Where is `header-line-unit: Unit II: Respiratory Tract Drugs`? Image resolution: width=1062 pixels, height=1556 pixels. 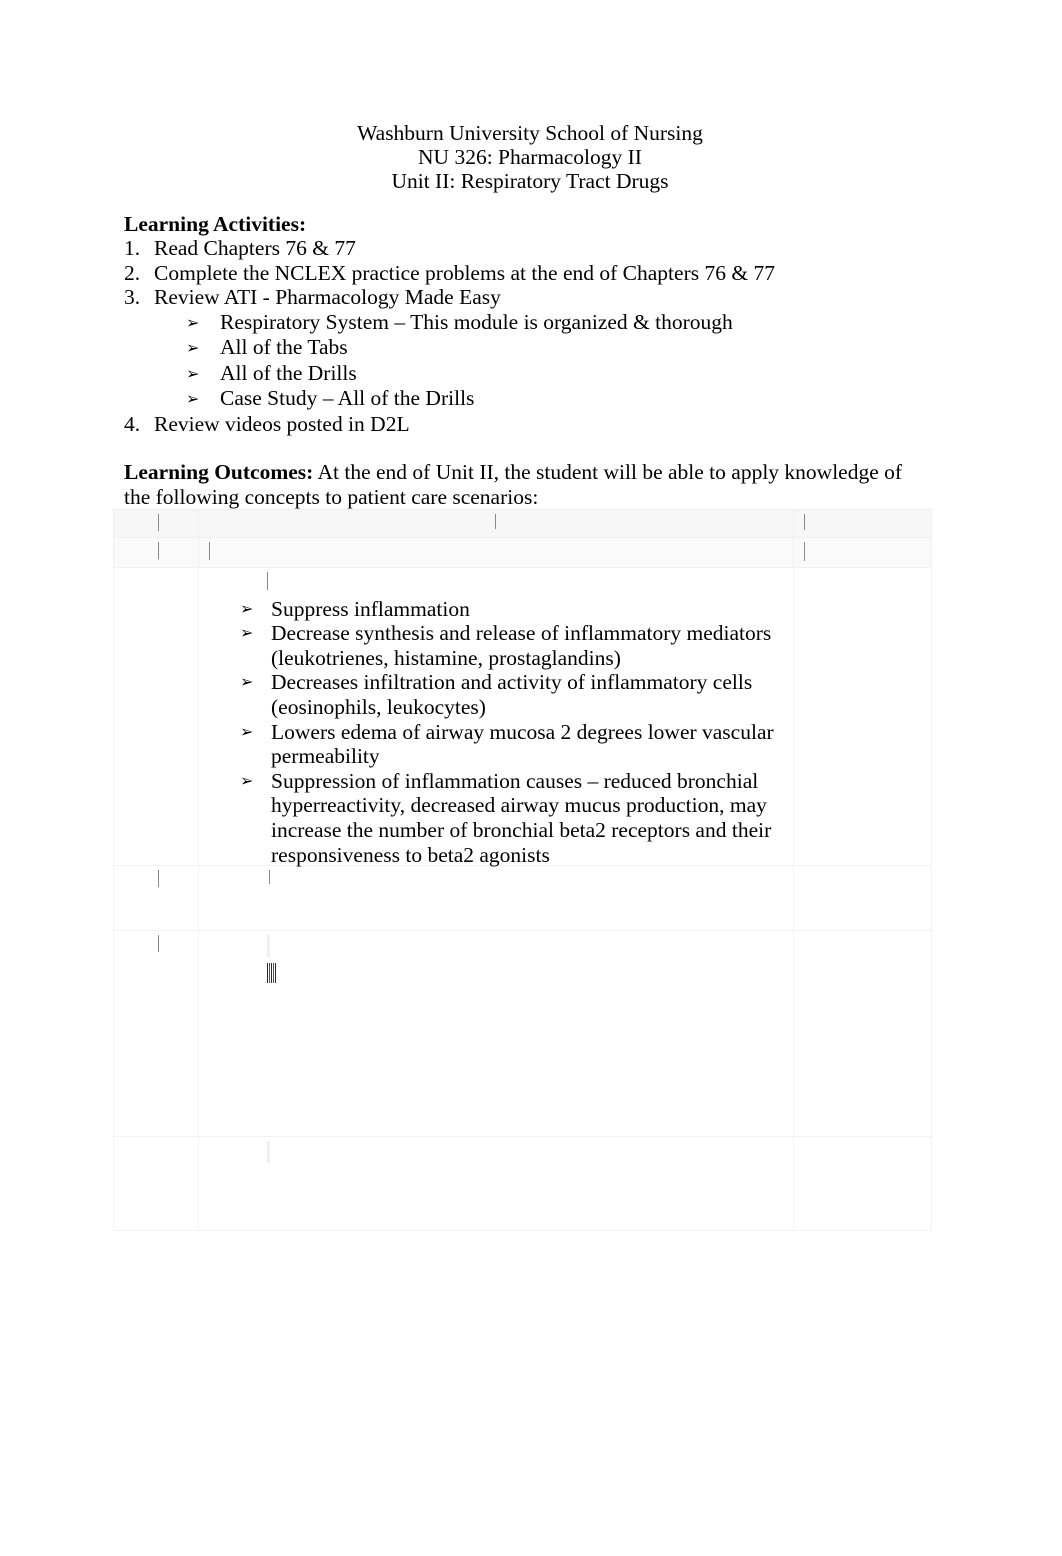
header-line-unit: Unit II: Respiratory Tract Drugs is located at coordinates (530, 180).